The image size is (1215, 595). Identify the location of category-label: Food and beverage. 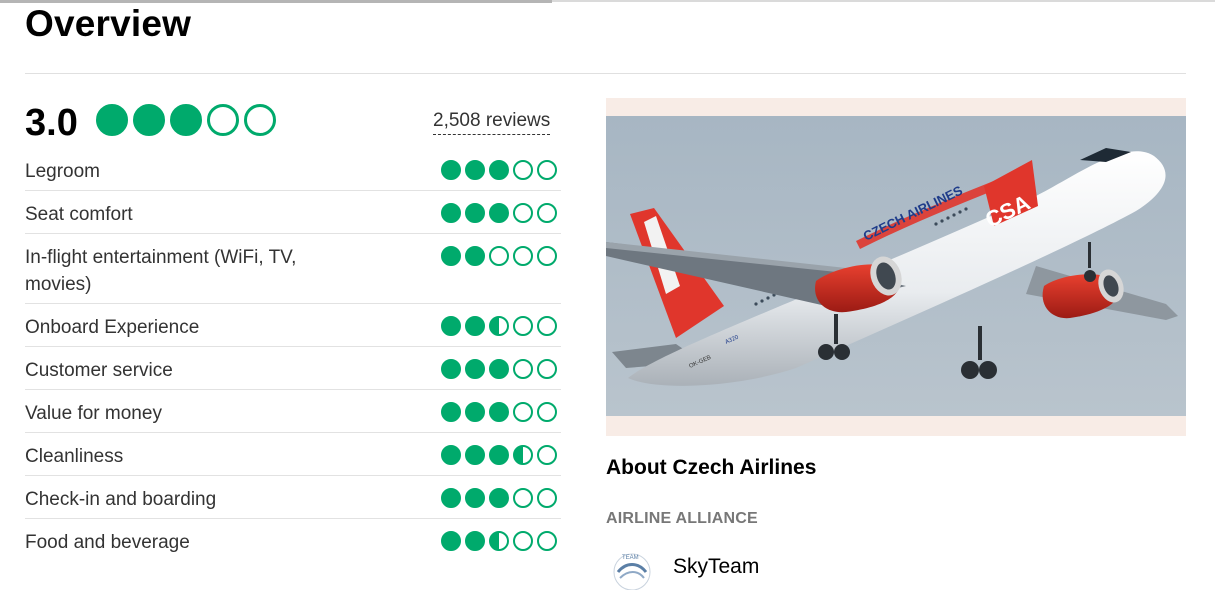
(107, 542).